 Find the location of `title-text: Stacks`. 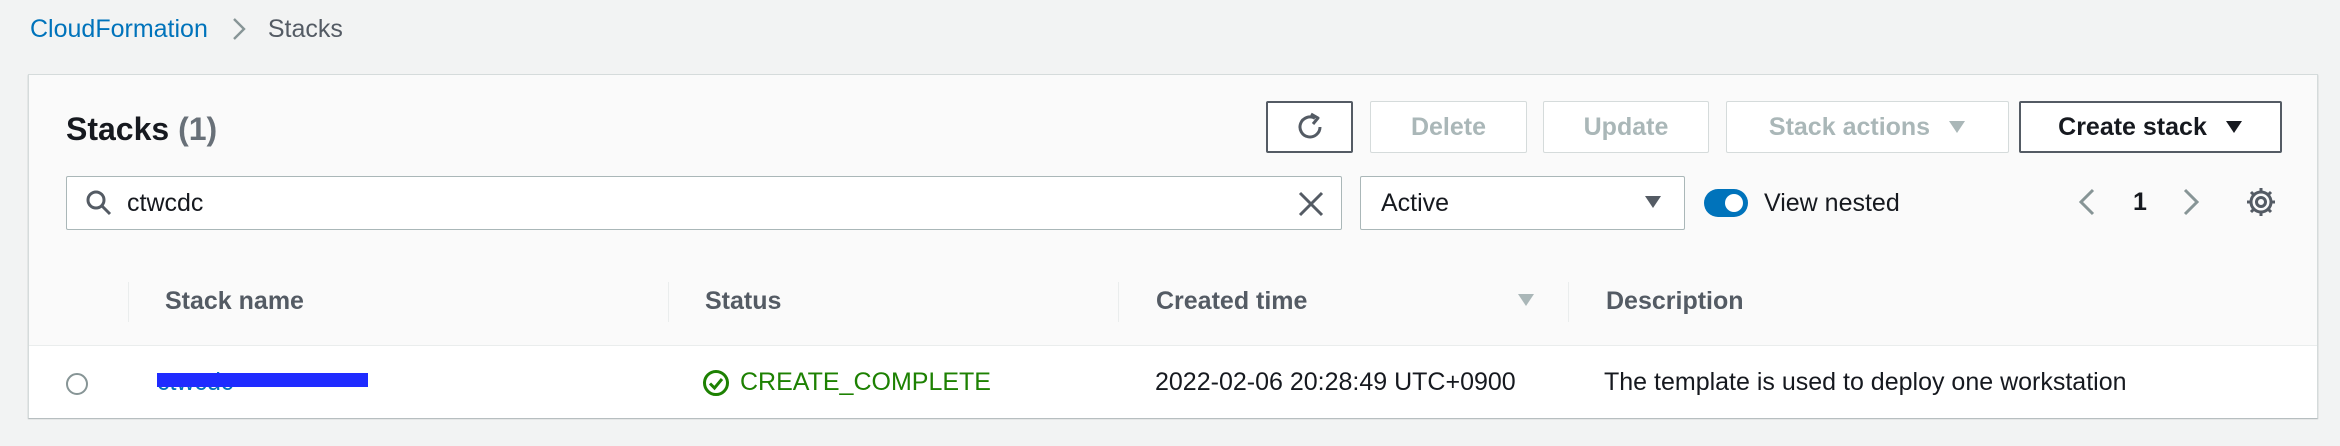

title-text: Stacks is located at coordinates (118, 129).